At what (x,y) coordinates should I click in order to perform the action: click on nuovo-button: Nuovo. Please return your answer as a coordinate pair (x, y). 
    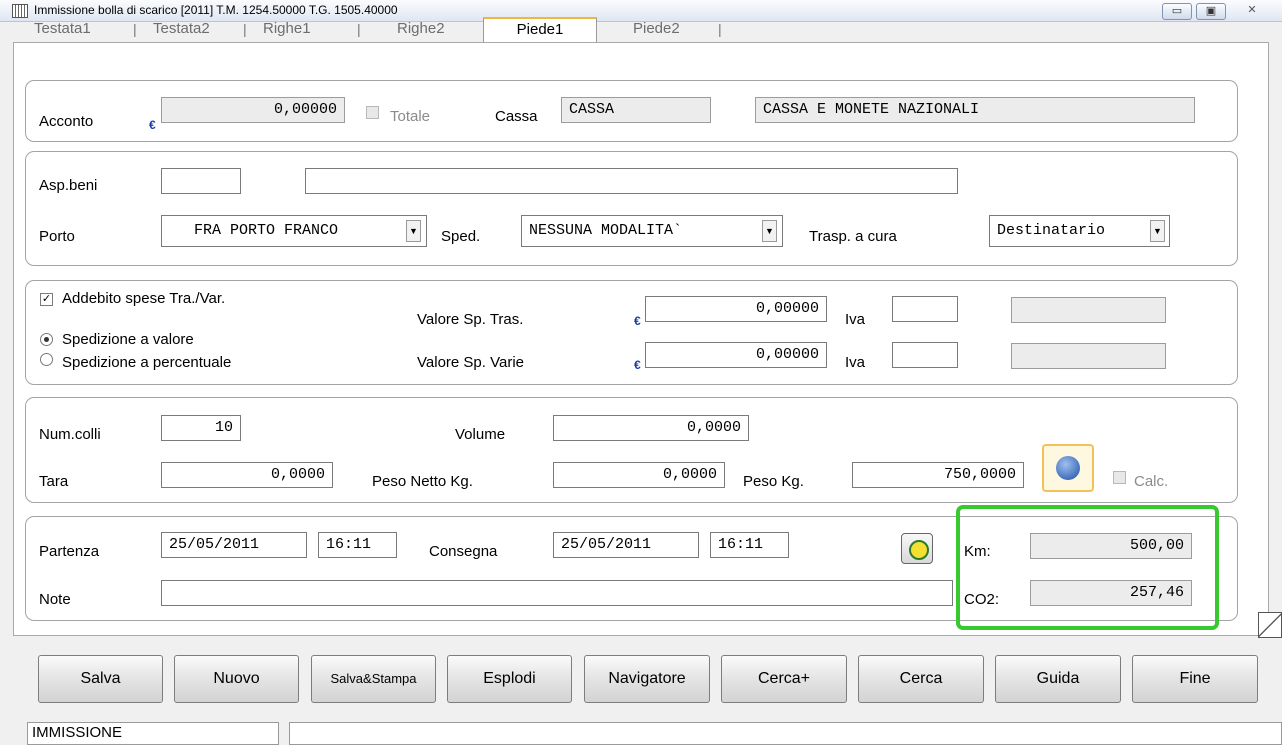
    Looking at the image, I should click on (236, 679).